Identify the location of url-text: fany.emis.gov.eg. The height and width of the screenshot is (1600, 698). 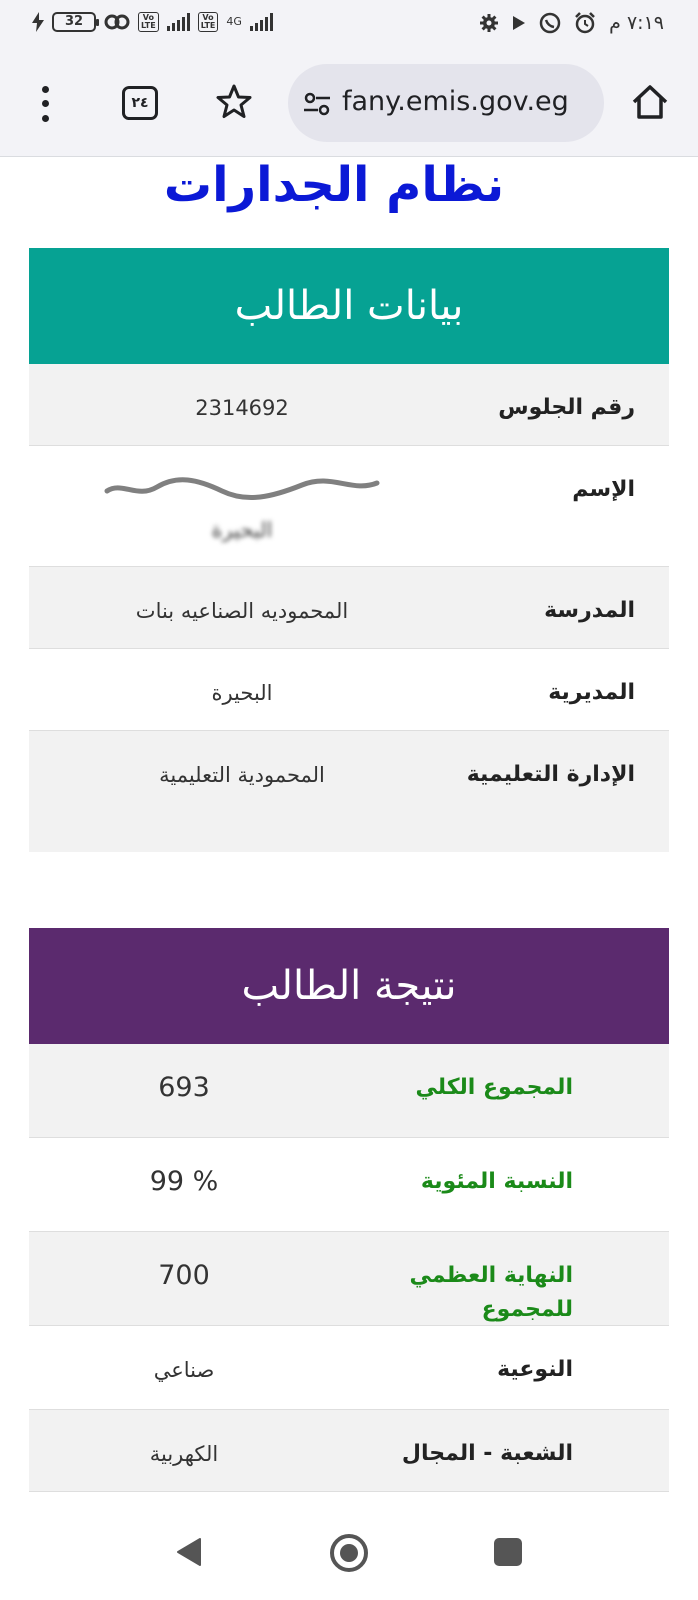
(455, 101).